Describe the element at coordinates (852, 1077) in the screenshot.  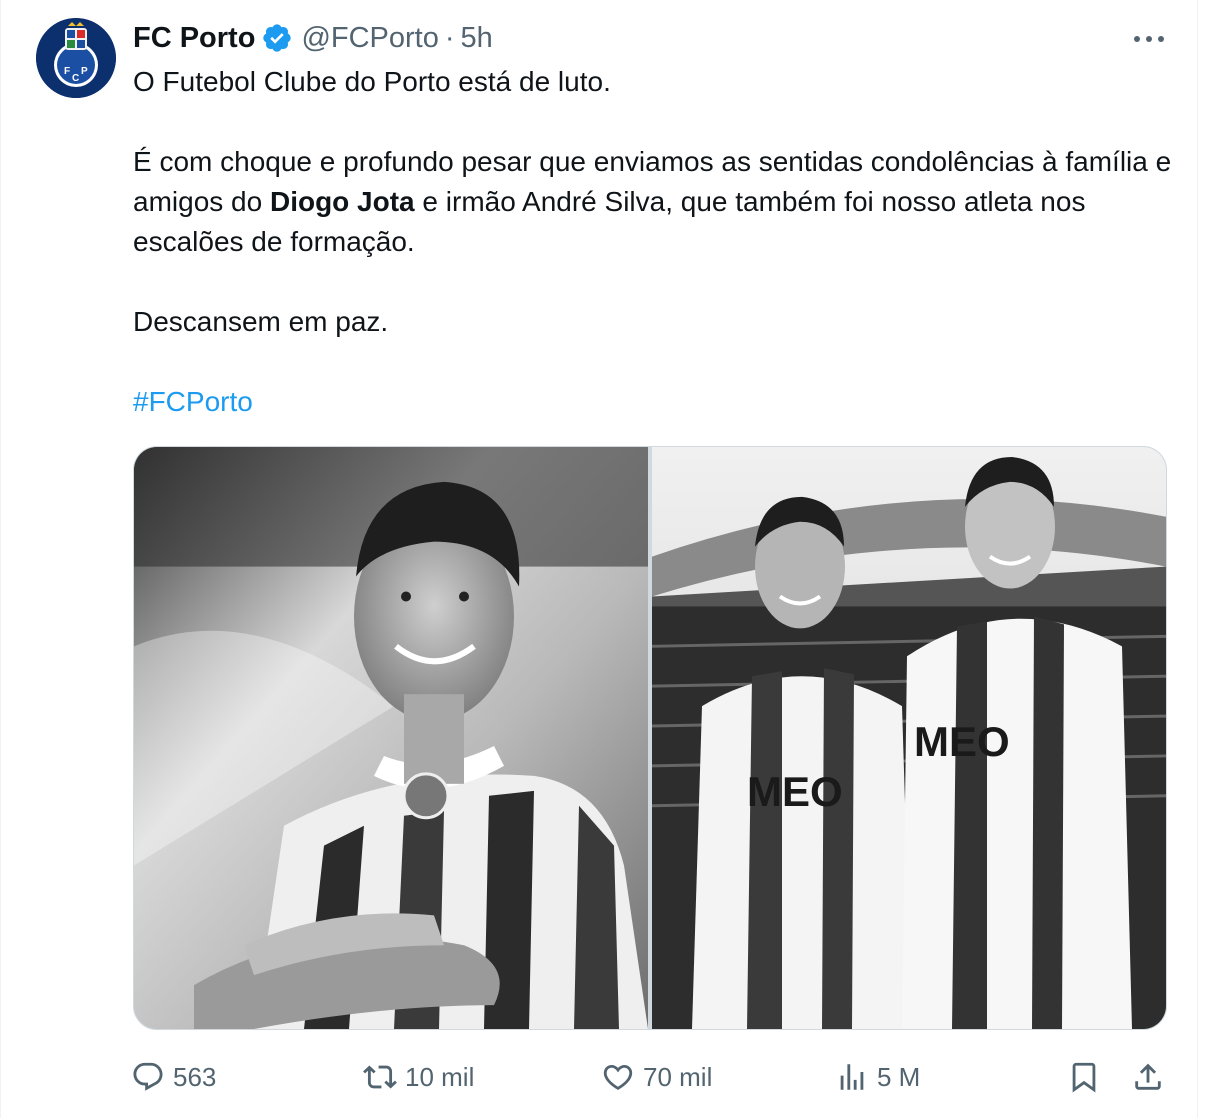
I see `views-chart-icon` at that location.